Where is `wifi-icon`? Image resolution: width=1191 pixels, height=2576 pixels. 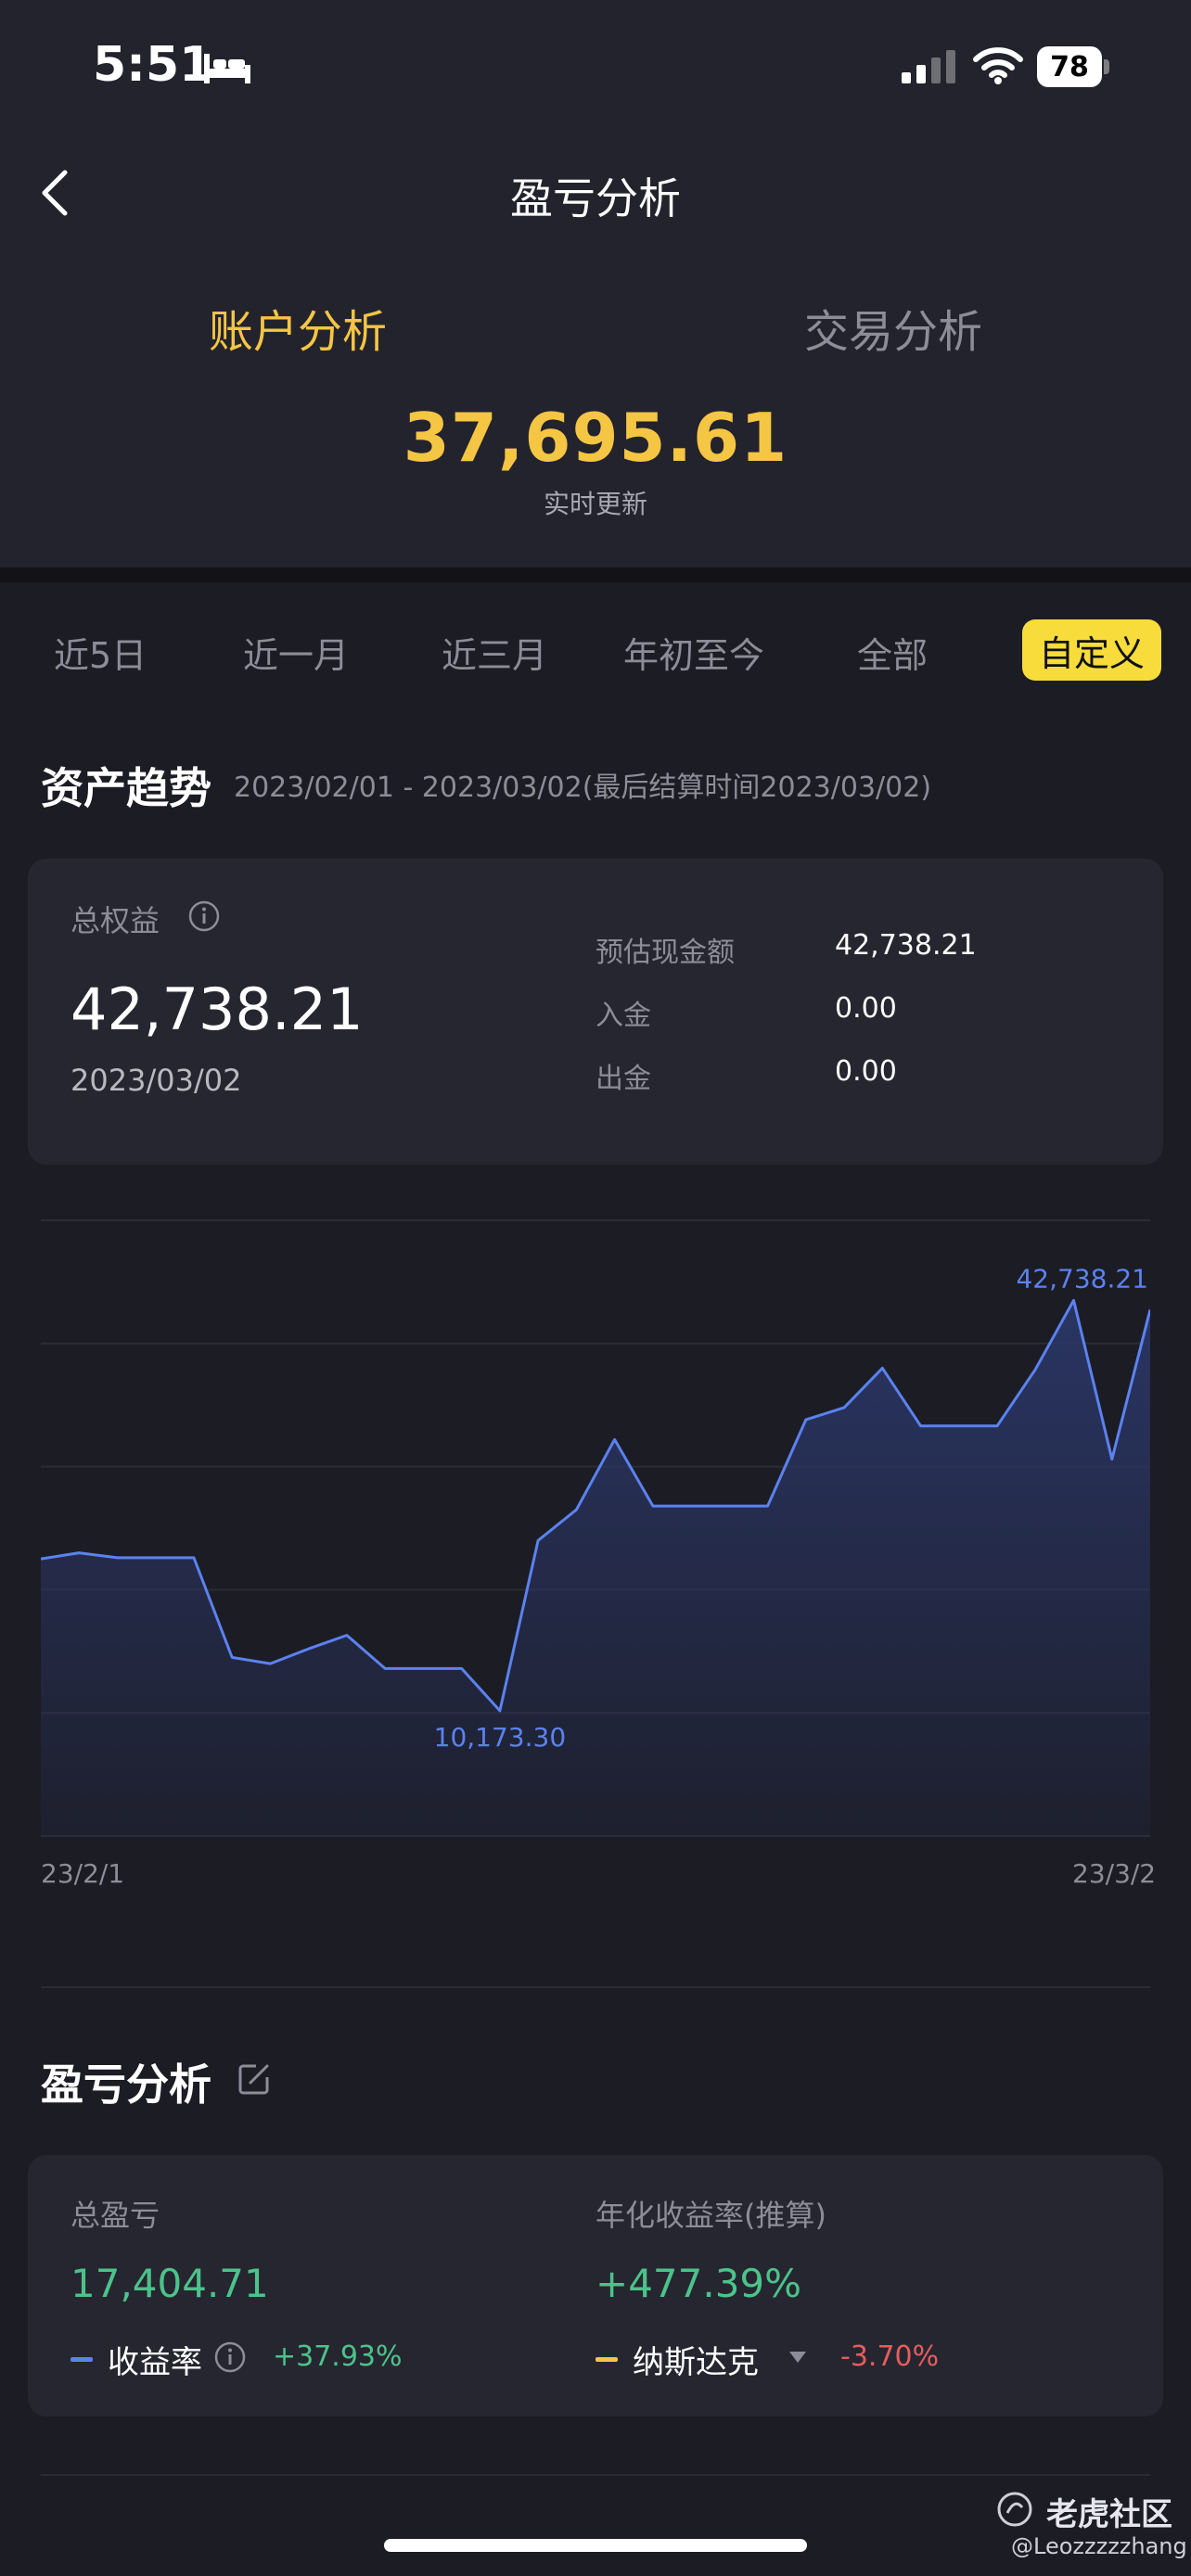 wifi-icon is located at coordinates (998, 66).